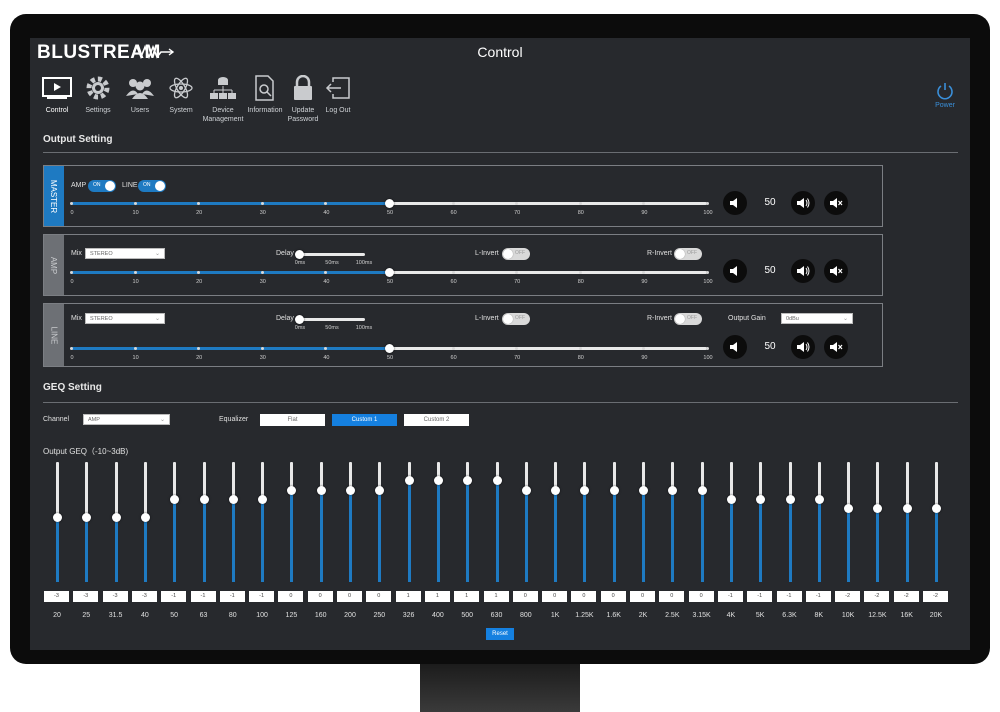  Describe the element at coordinates (364, 420) in the screenshot. I see `preset-custom1-button: Custom 1` at that location.